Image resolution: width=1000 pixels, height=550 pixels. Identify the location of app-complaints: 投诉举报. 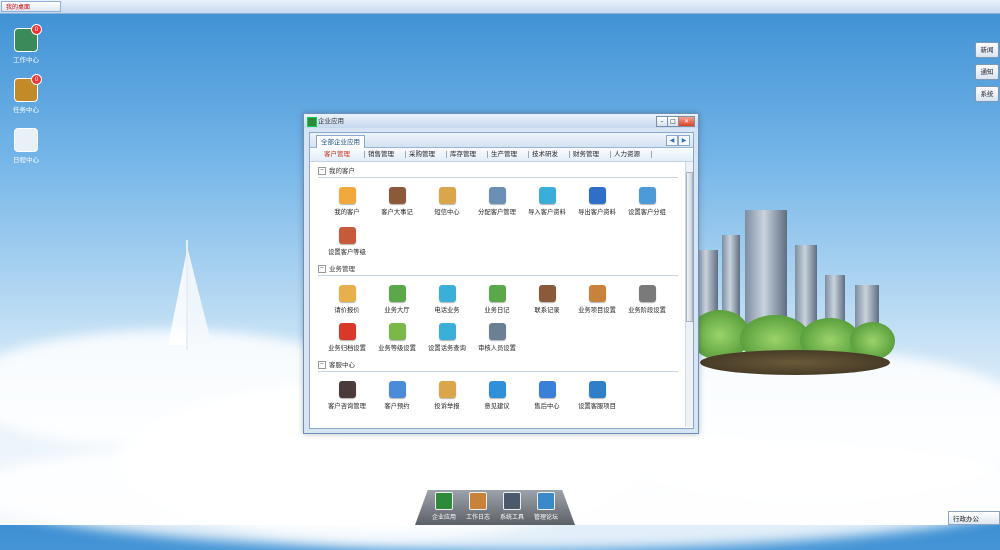
(447, 395).